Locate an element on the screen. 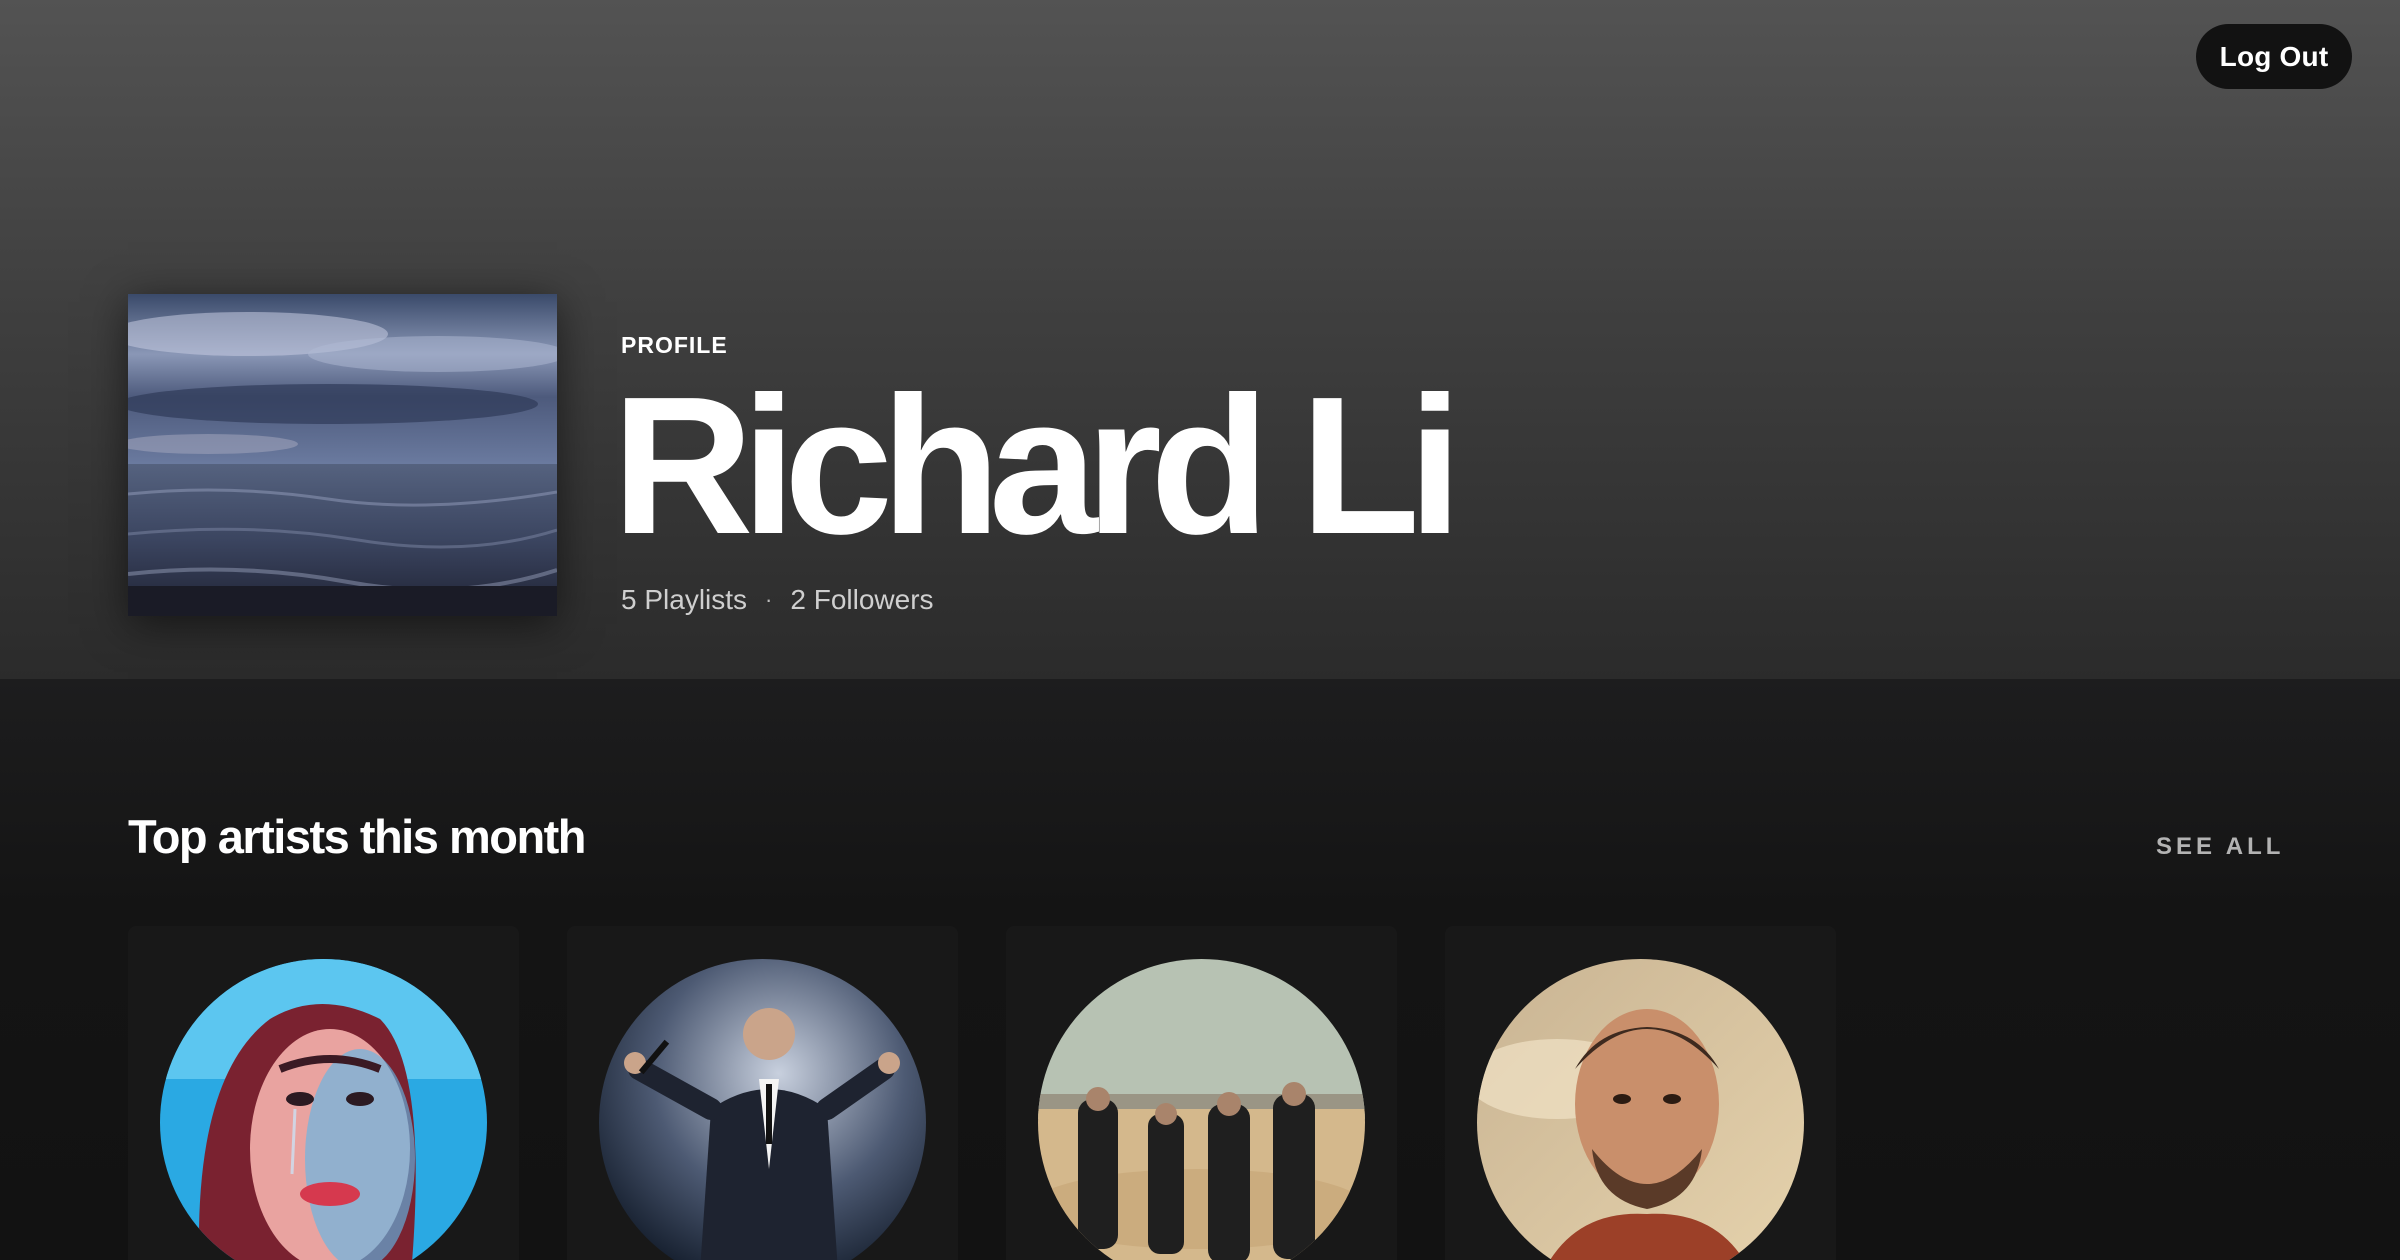  seascape-image is located at coordinates (342, 455).